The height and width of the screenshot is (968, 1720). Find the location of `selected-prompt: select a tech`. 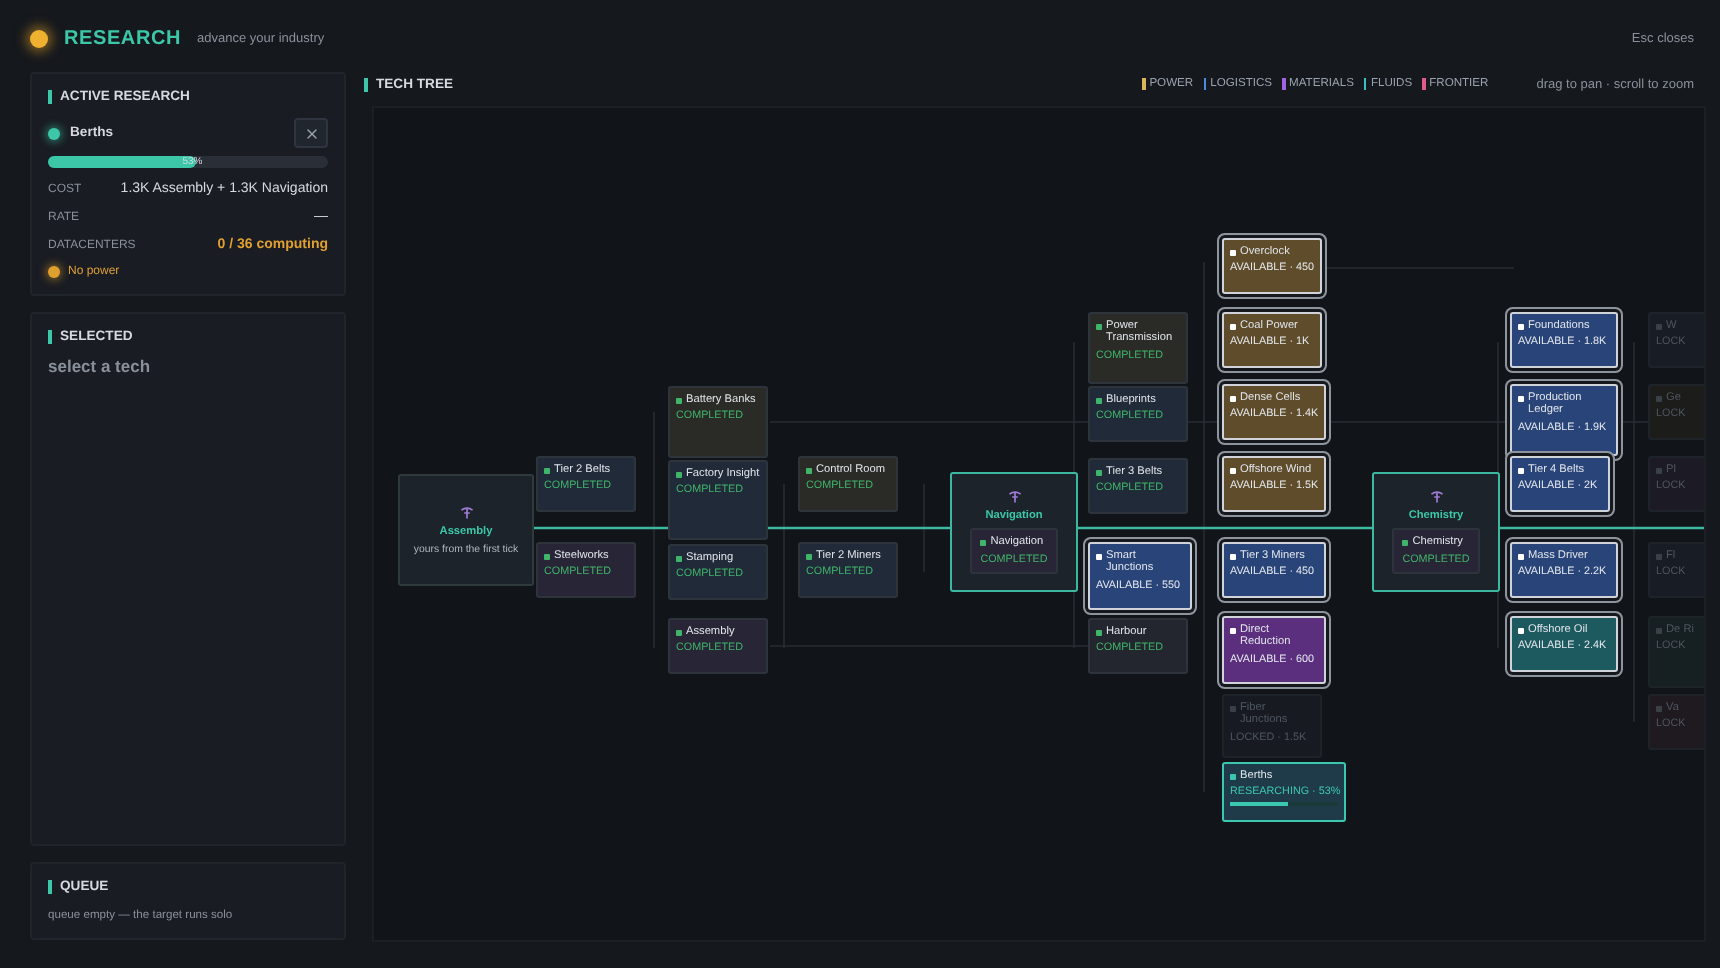

selected-prompt: select a tech is located at coordinates (100, 366).